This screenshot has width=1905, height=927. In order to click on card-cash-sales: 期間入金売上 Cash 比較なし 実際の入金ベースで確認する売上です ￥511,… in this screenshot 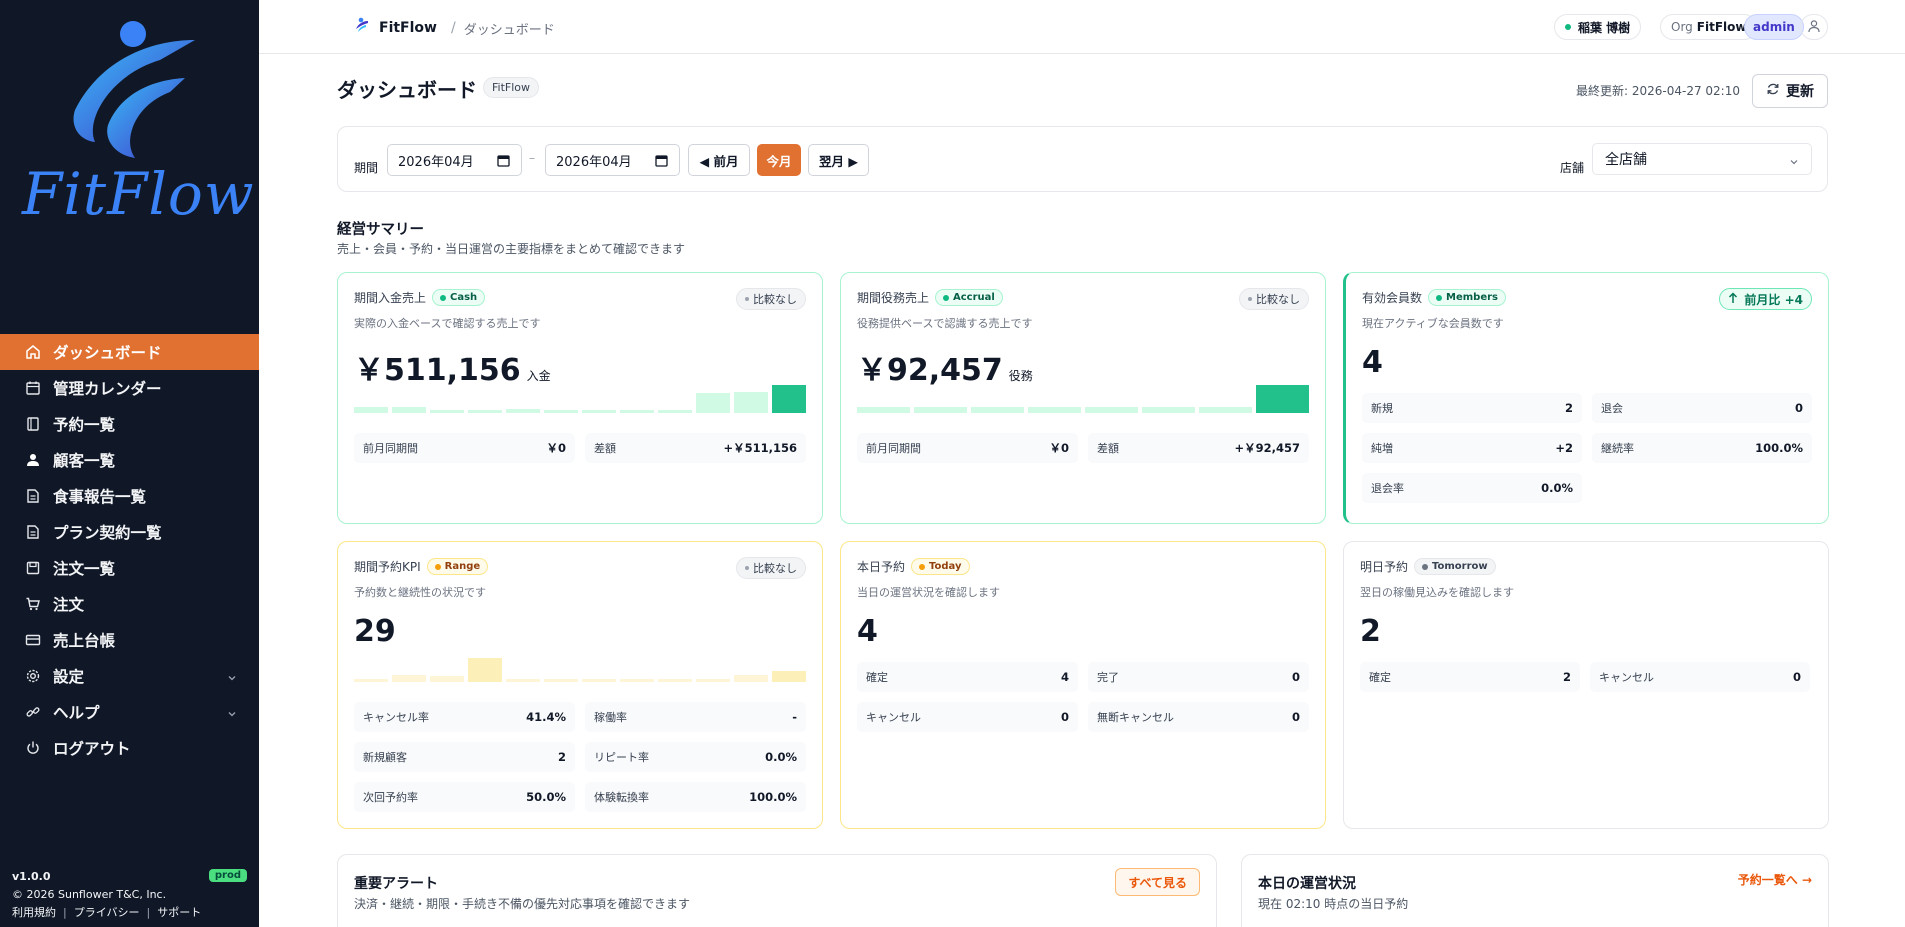, I will do `click(580, 398)`.